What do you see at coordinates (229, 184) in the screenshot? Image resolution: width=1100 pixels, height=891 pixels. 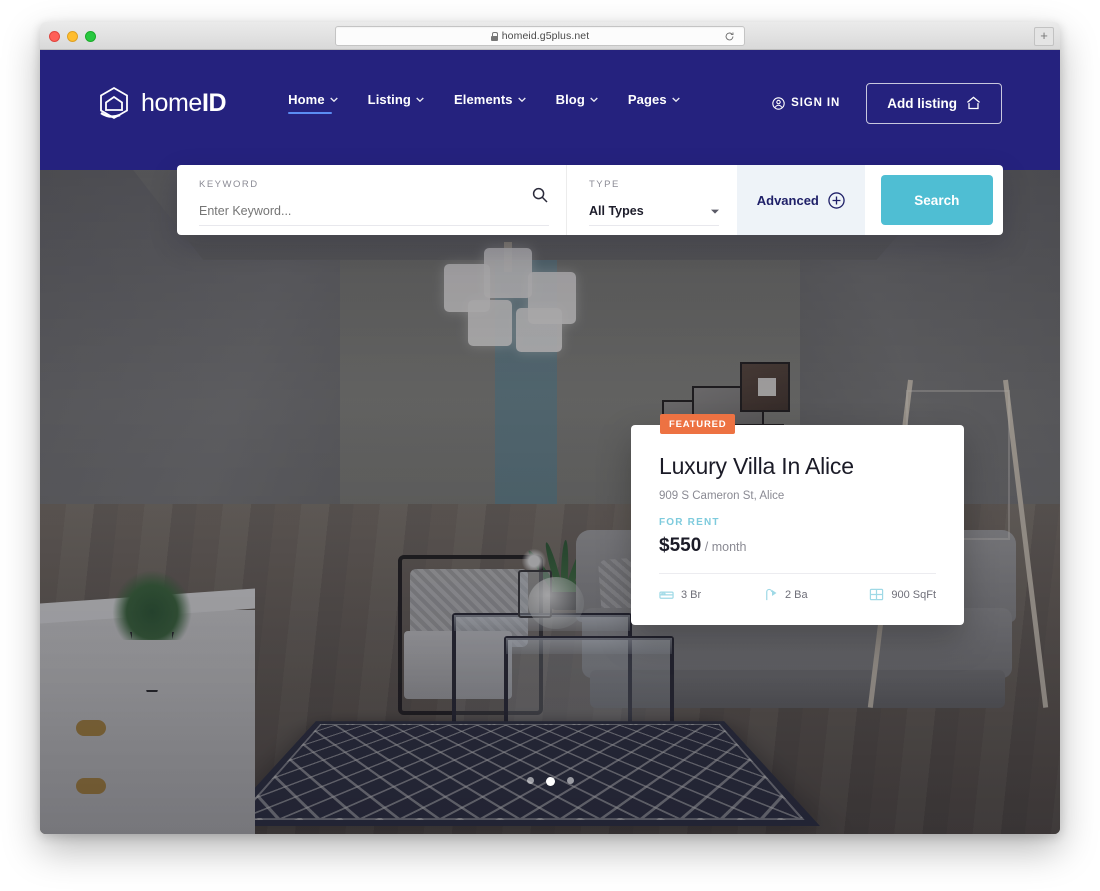 I see `keyword-label: KEYWORD` at bounding box center [229, 184].